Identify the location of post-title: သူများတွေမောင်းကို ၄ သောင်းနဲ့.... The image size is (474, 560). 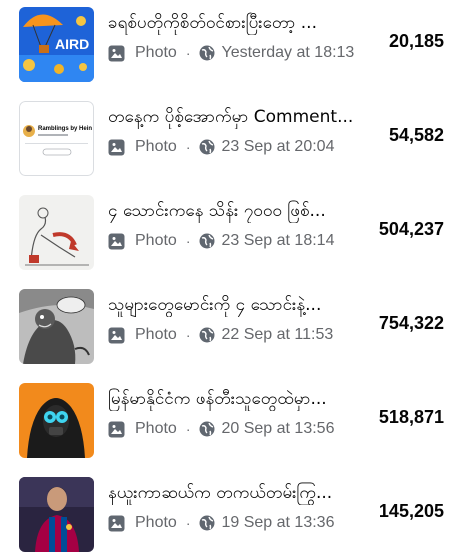
(215, 305).